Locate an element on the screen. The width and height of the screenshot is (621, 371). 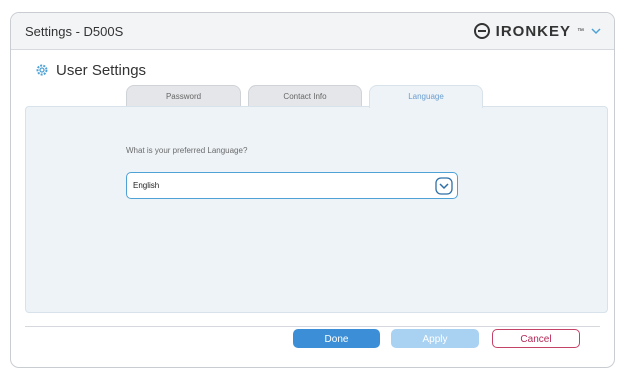
language-select: English is located at coordinates (292, 185).